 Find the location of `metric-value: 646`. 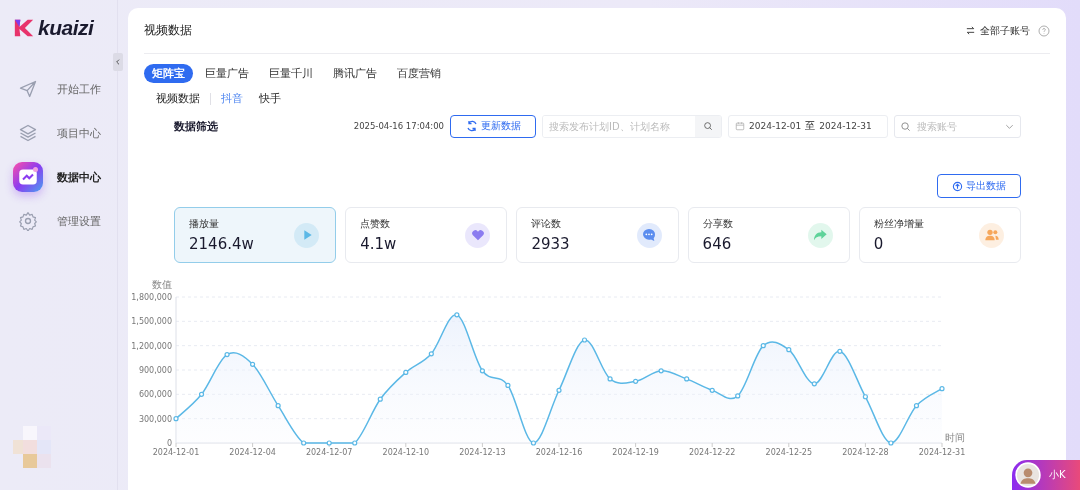

metric-value: 646 is located at coordinates (717, 244).